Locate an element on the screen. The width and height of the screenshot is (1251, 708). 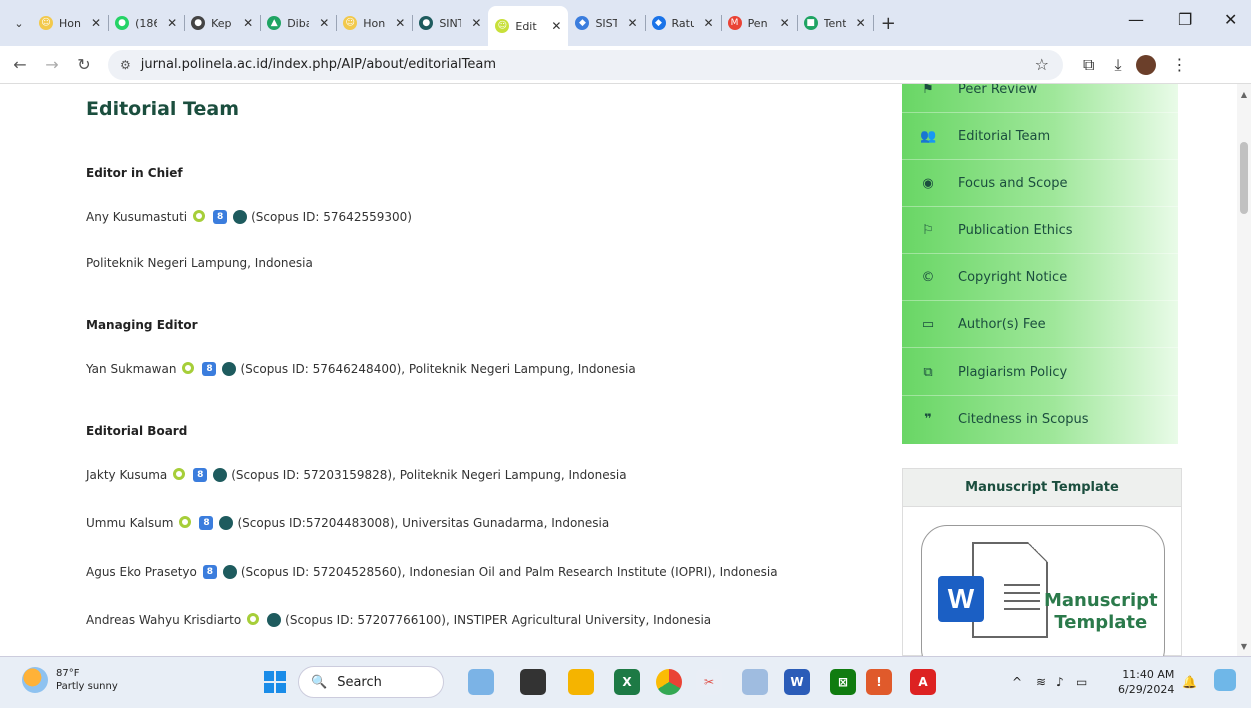
sidebar-item-copyright: © Copyright Notice is located at coordinates (1040, 277).